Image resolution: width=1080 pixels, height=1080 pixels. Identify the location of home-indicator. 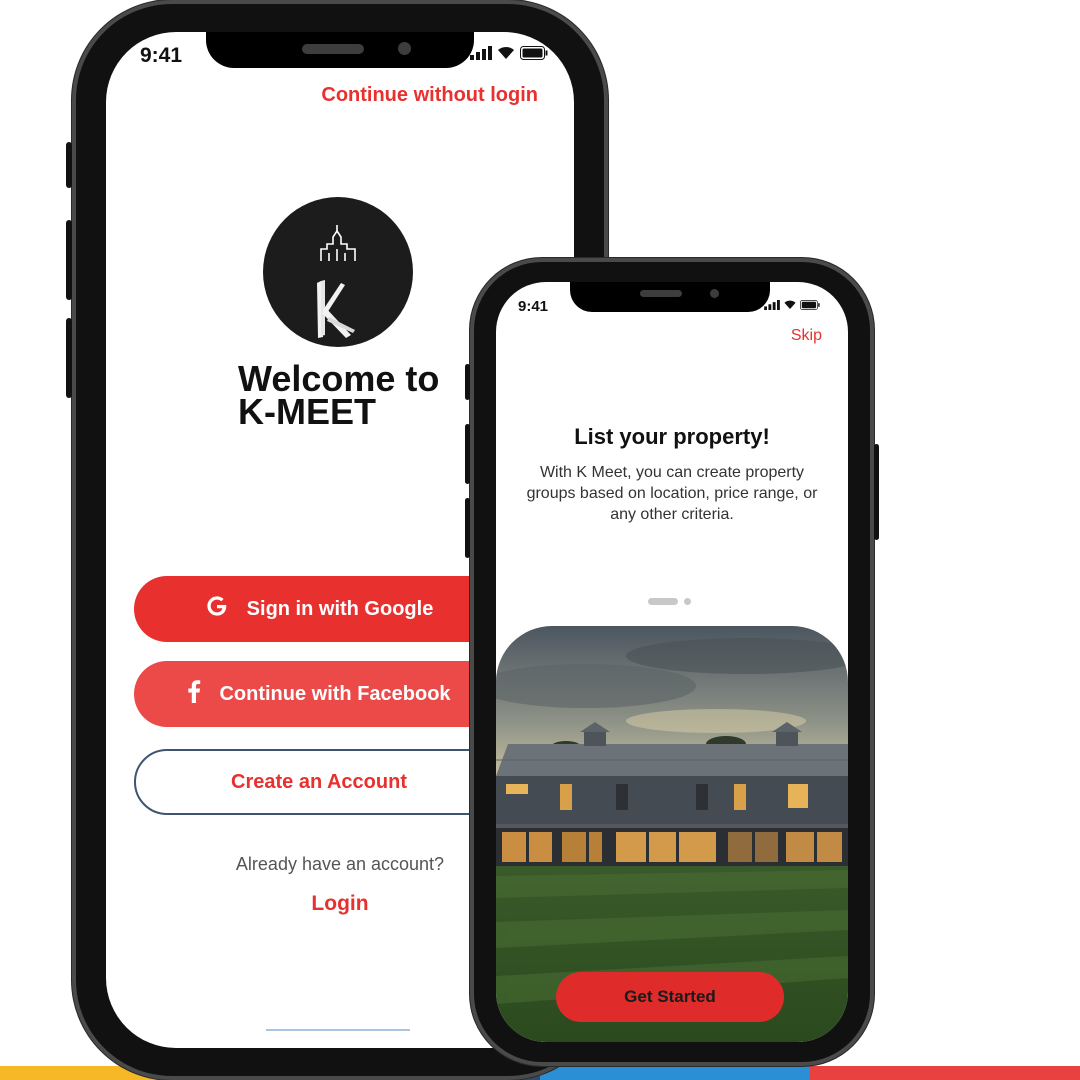
(338, 1030).